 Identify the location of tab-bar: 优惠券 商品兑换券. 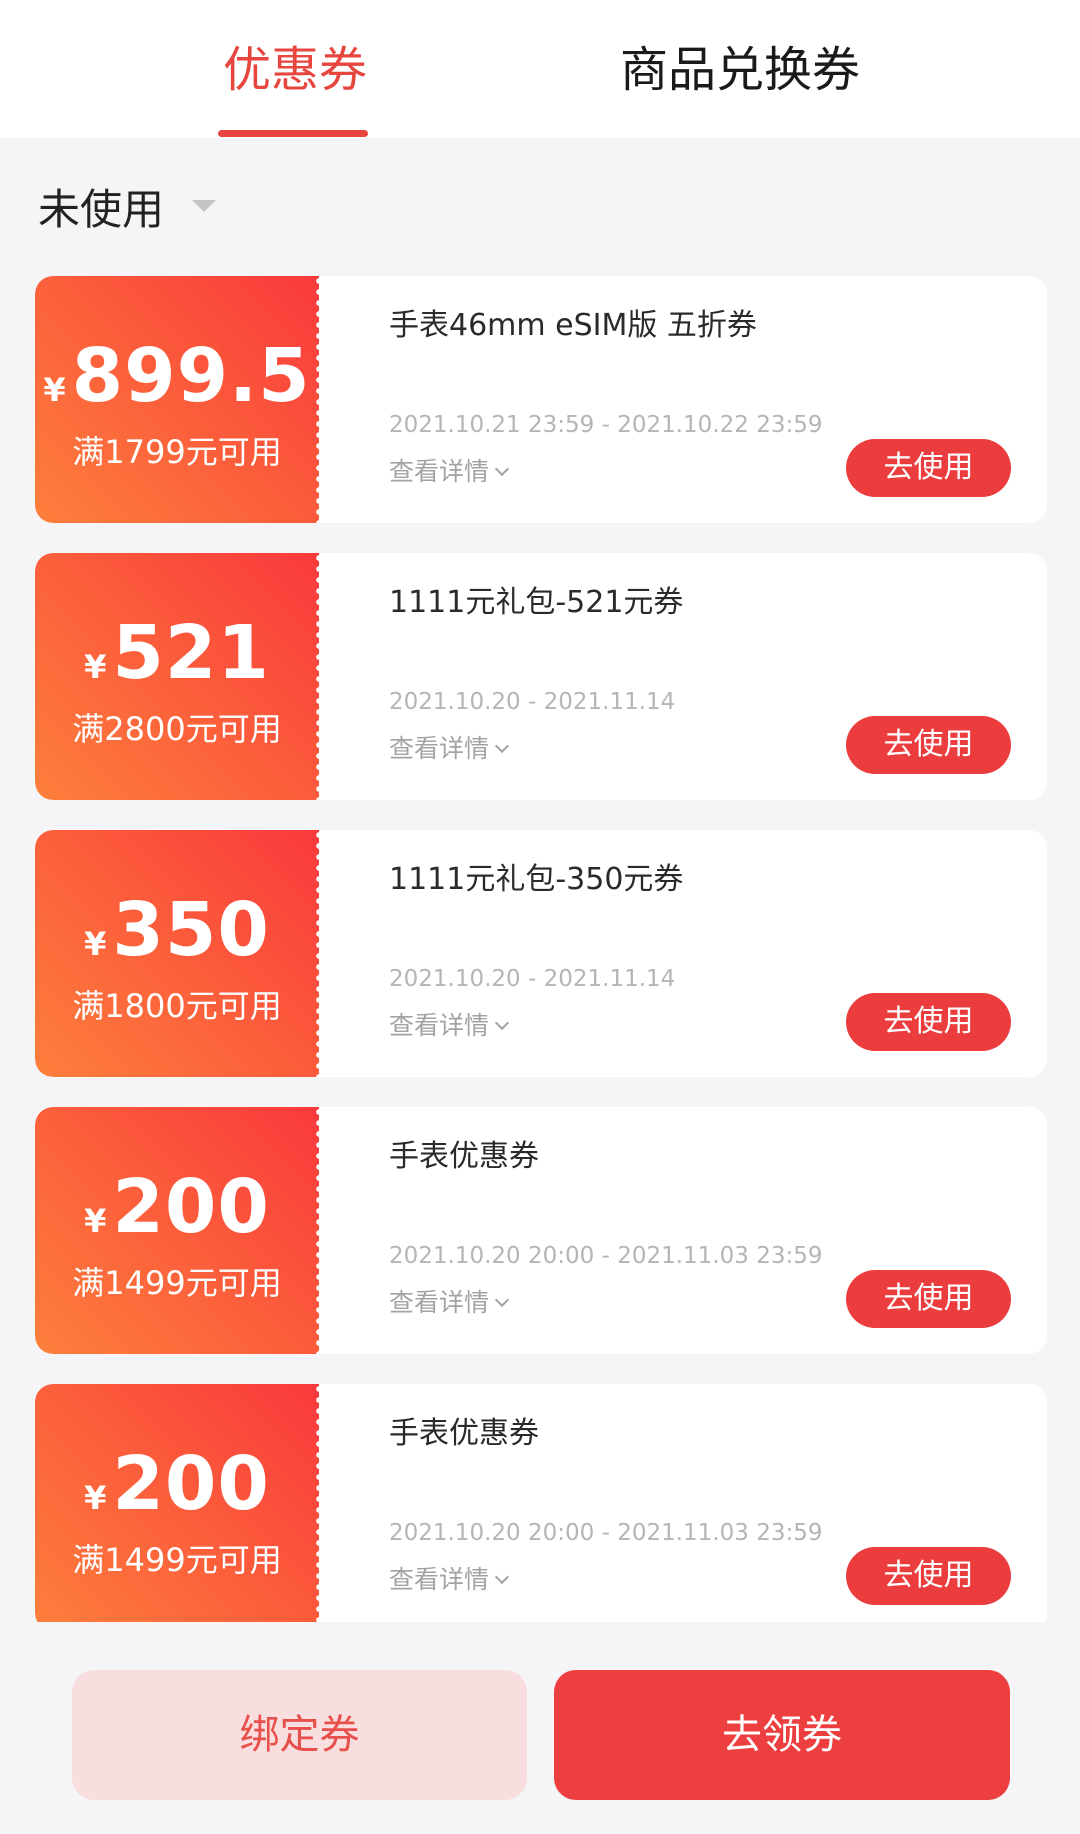
(540, 69).